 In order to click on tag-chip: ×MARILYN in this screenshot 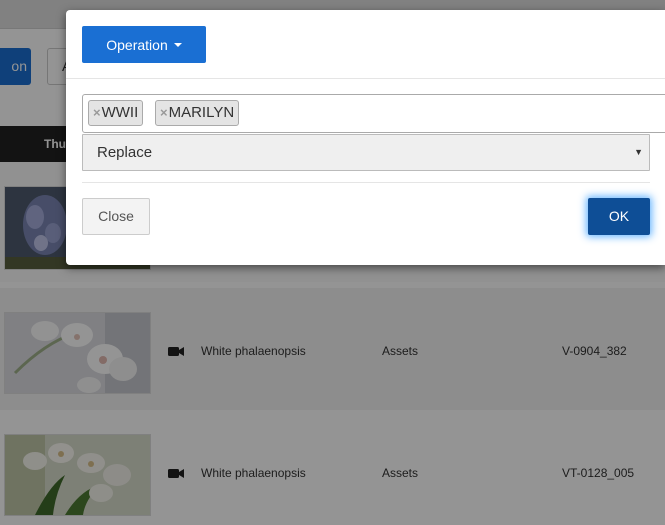, I will do `click(197, 113)`.